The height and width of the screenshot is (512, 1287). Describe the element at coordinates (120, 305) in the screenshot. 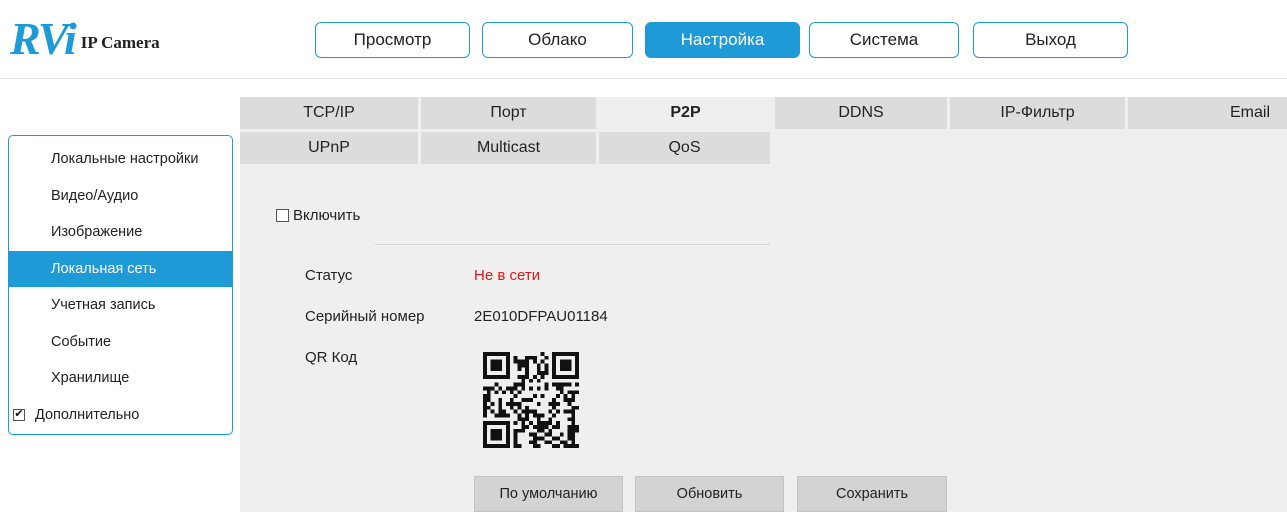

I see `sidebar-item-account: Учетная запись` at that location.